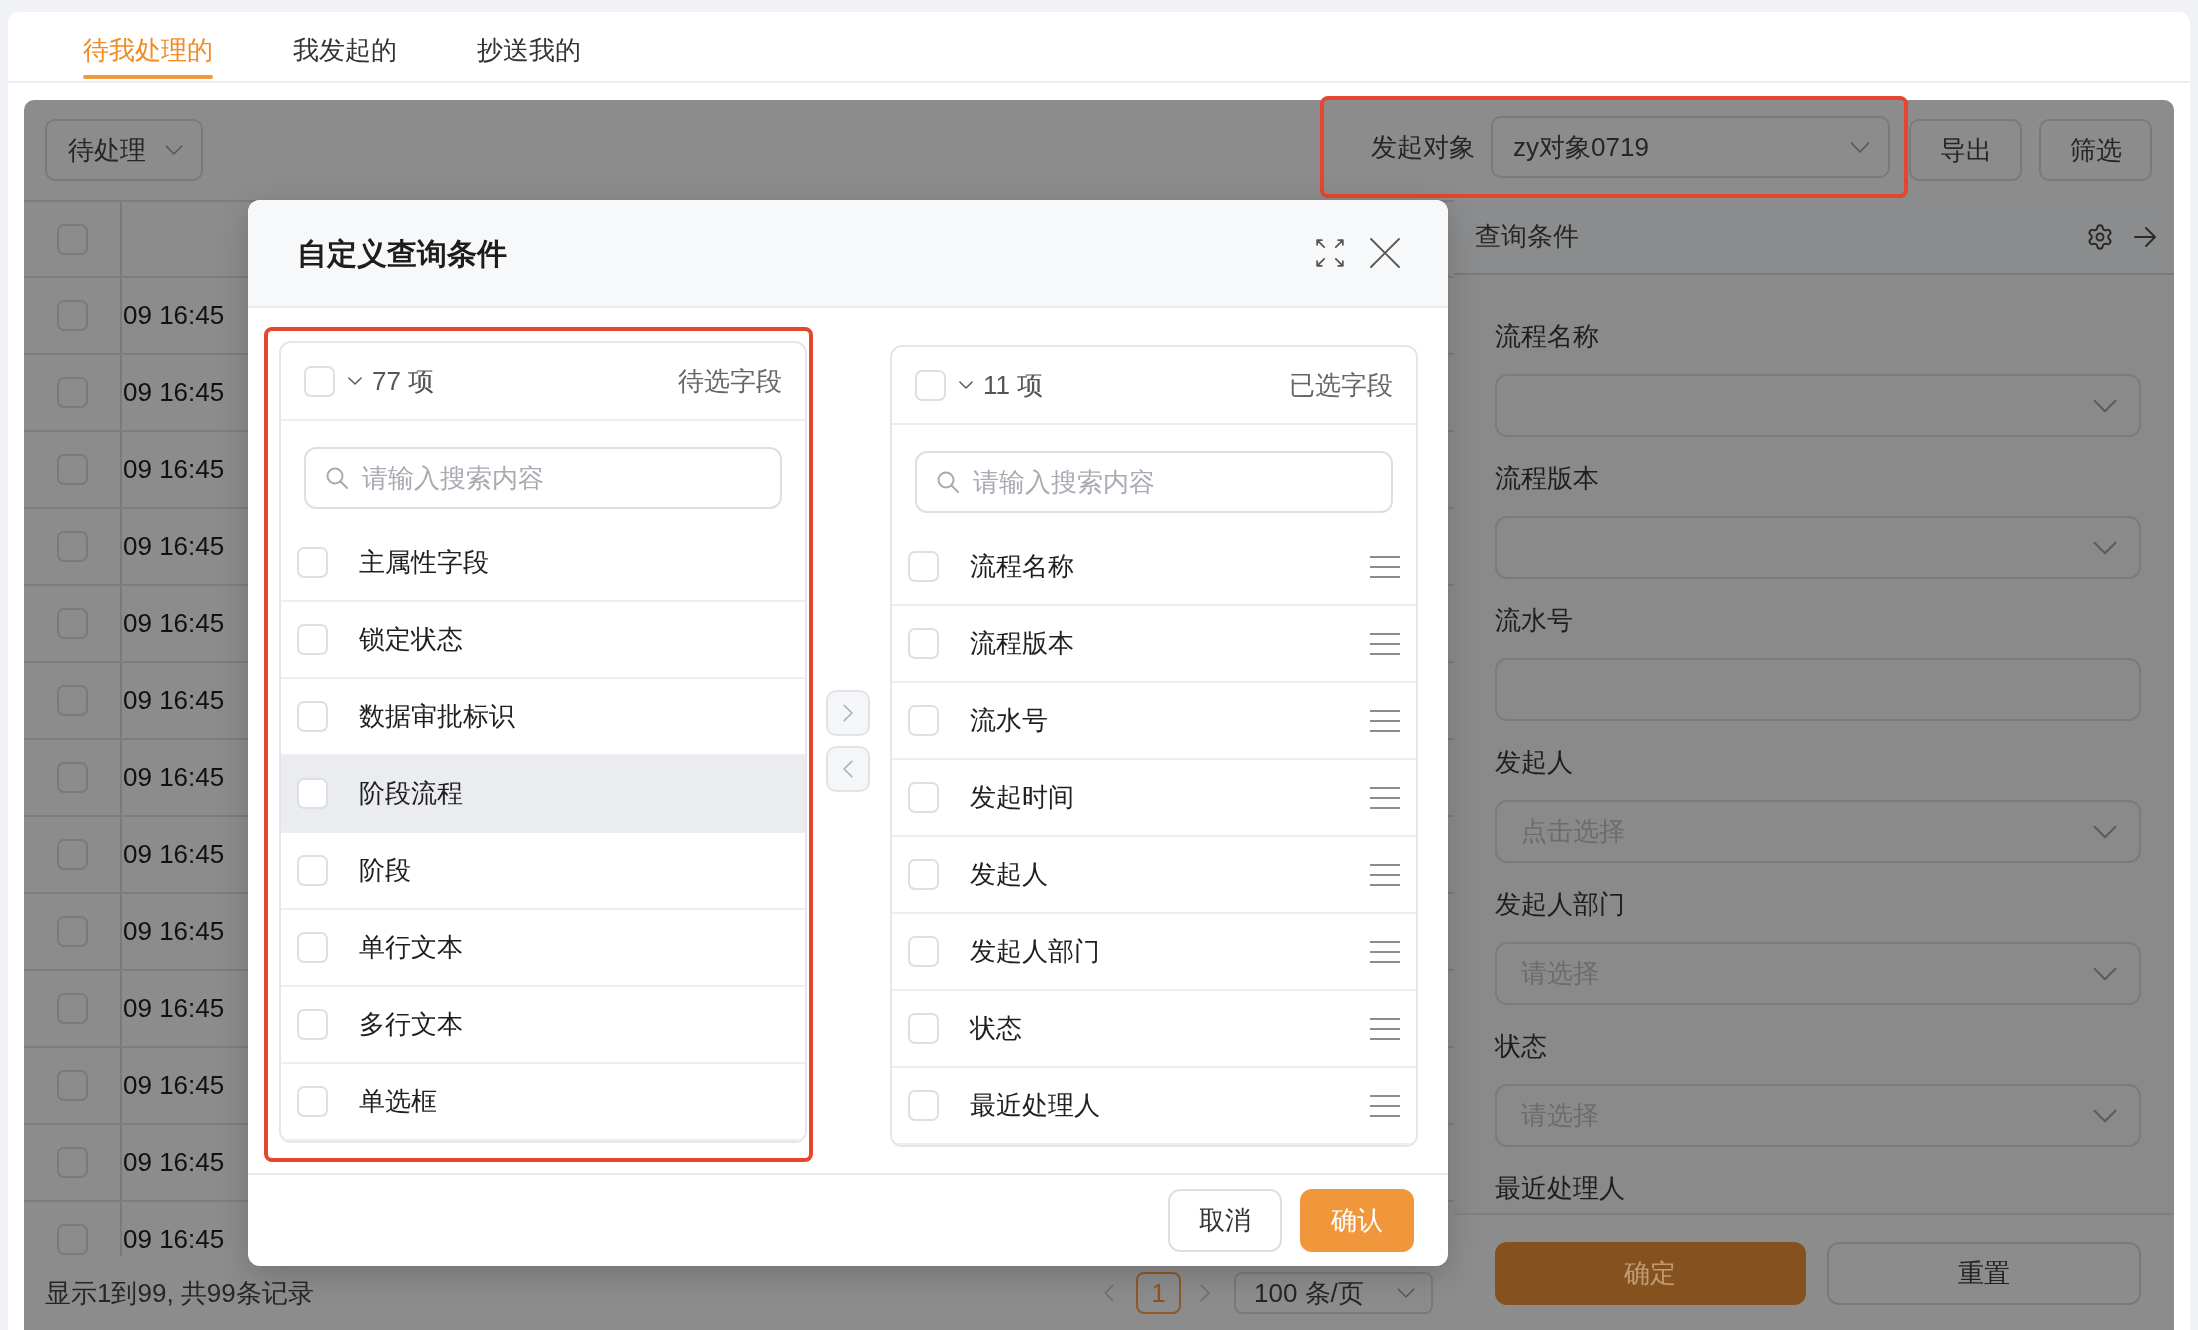 The height and width of the screenshot is (1330, 2198). Describe the element at coordinates (2100, 236) in the screenshot. I see `settings-icon` at that location.